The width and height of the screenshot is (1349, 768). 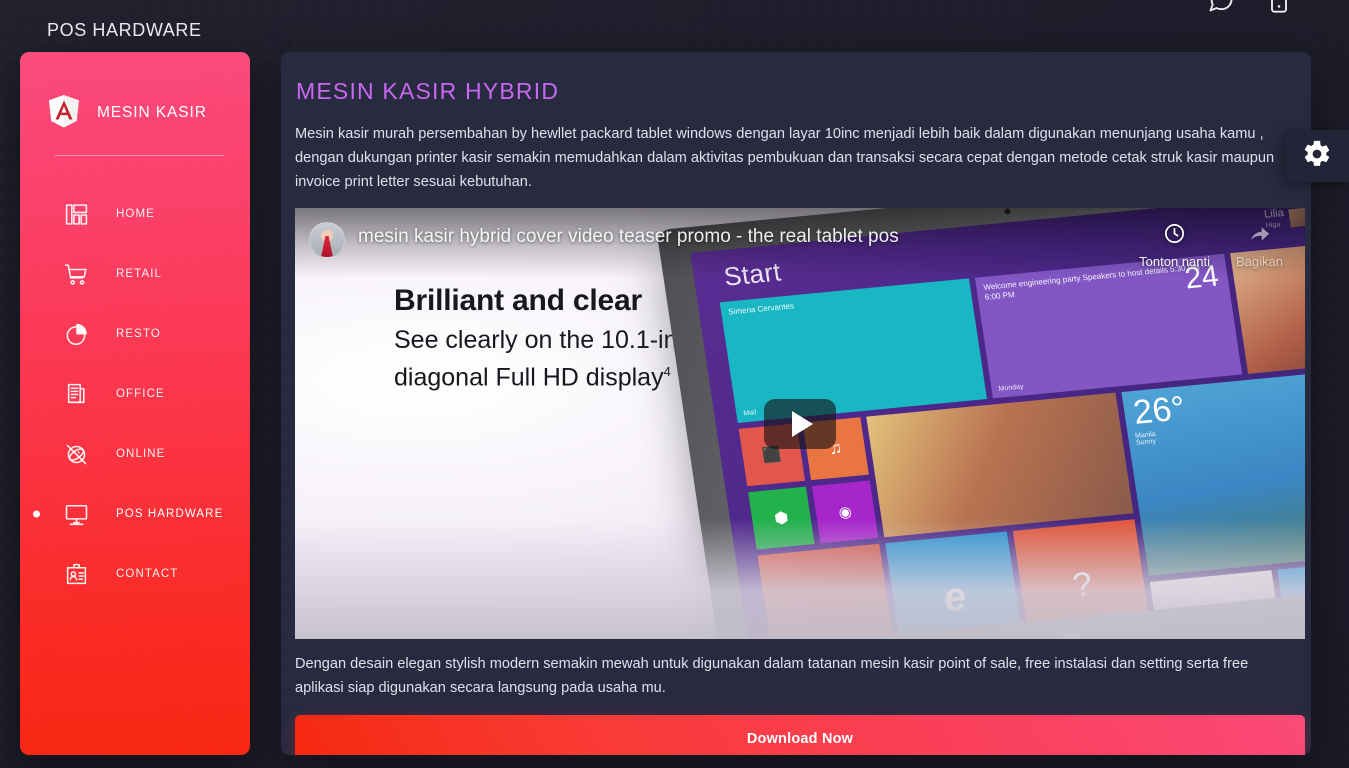 I want to click on photos-tile, so click(x=1000, y=465).